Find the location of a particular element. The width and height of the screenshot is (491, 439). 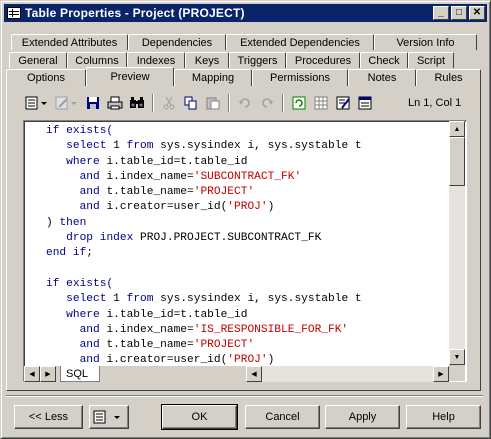

code-line: and i.creator=user_id('PROJ') is located at coordinates (204, 207).